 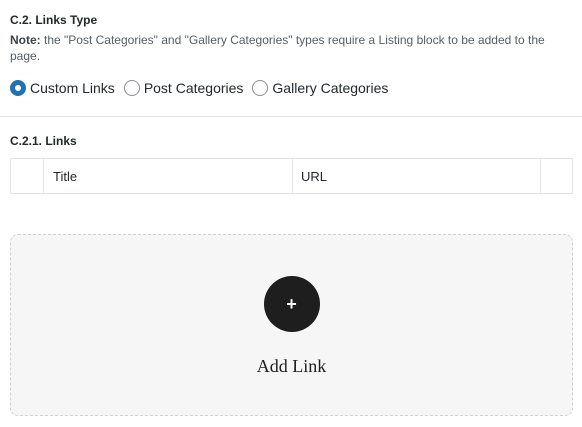 I want to click on links-table-header: Title URL, so click(x=291, y=176).